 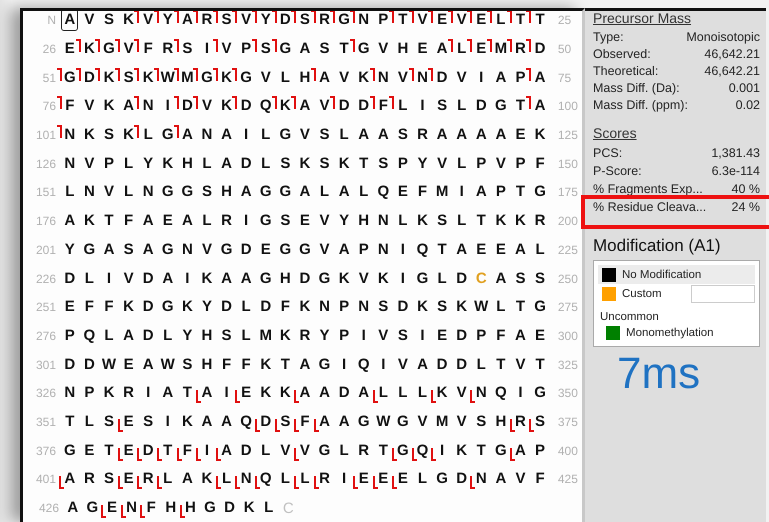 What do you see at coordinates (285, 192) in the screenshot?
I see `residue-letter: G` at bounding box center [285, 192].